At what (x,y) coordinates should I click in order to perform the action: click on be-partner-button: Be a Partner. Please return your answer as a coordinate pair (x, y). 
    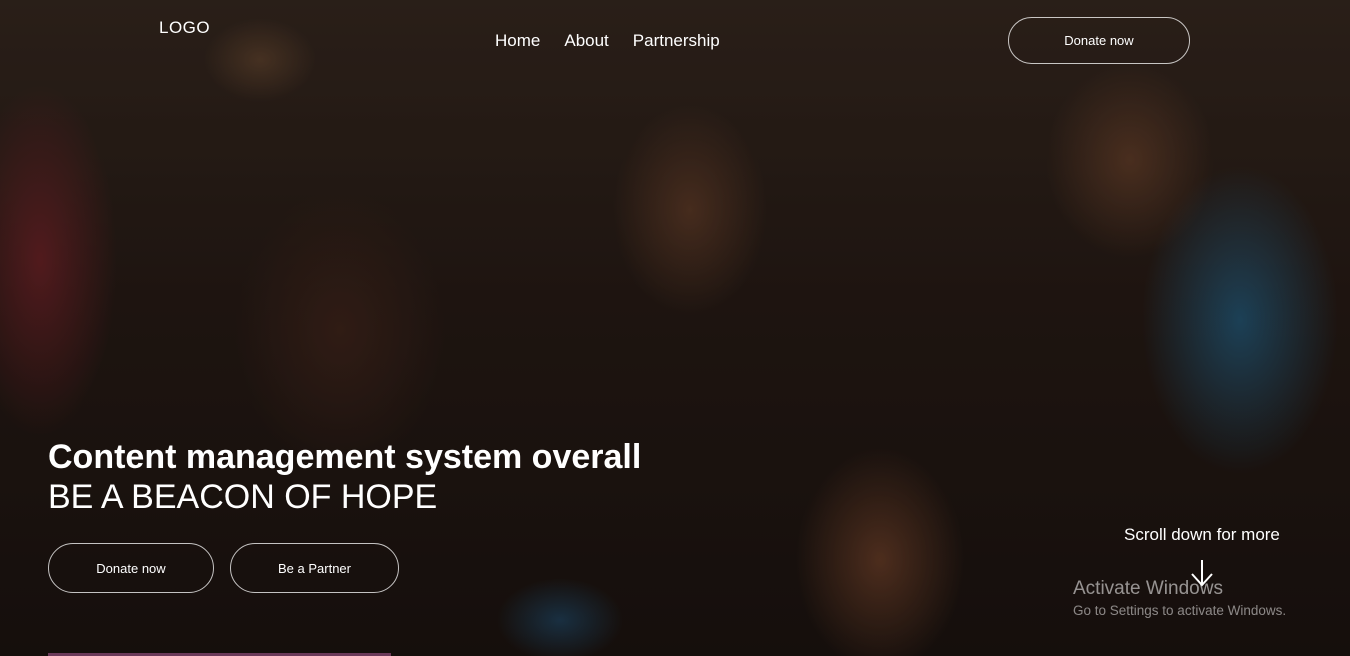
    Looking at the image, I should click on (314, 568).